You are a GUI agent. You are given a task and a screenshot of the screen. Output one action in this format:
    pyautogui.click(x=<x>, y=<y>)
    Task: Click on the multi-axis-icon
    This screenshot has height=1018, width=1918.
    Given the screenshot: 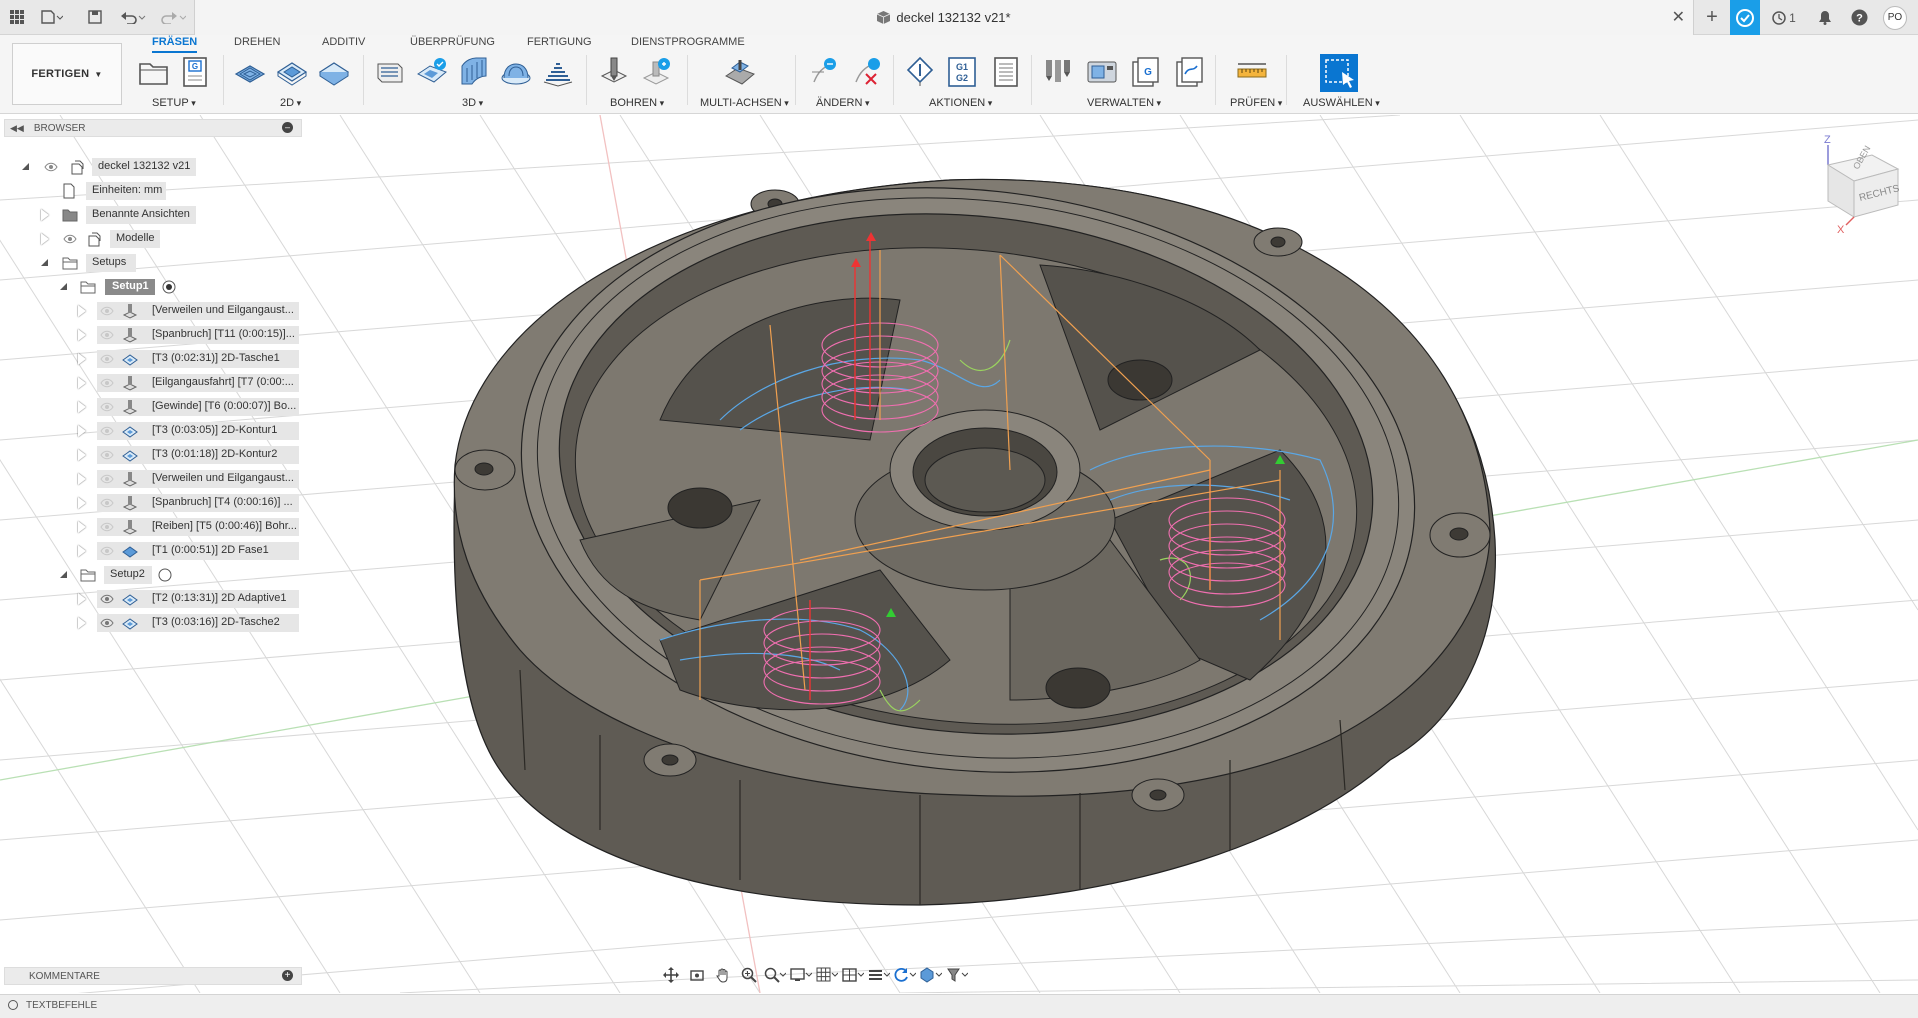 What is the action you would take?
    pyautogui.click(x=740, y=72)
    